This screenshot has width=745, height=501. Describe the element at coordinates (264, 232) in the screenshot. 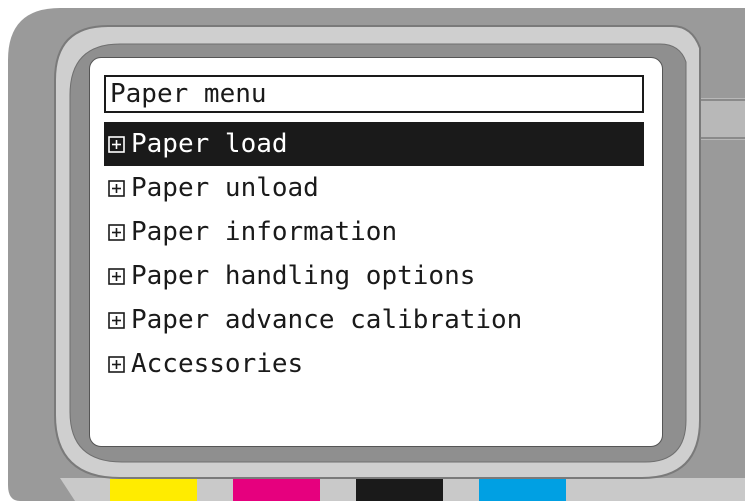

I see `menu-item-label: Paper information` at that location.